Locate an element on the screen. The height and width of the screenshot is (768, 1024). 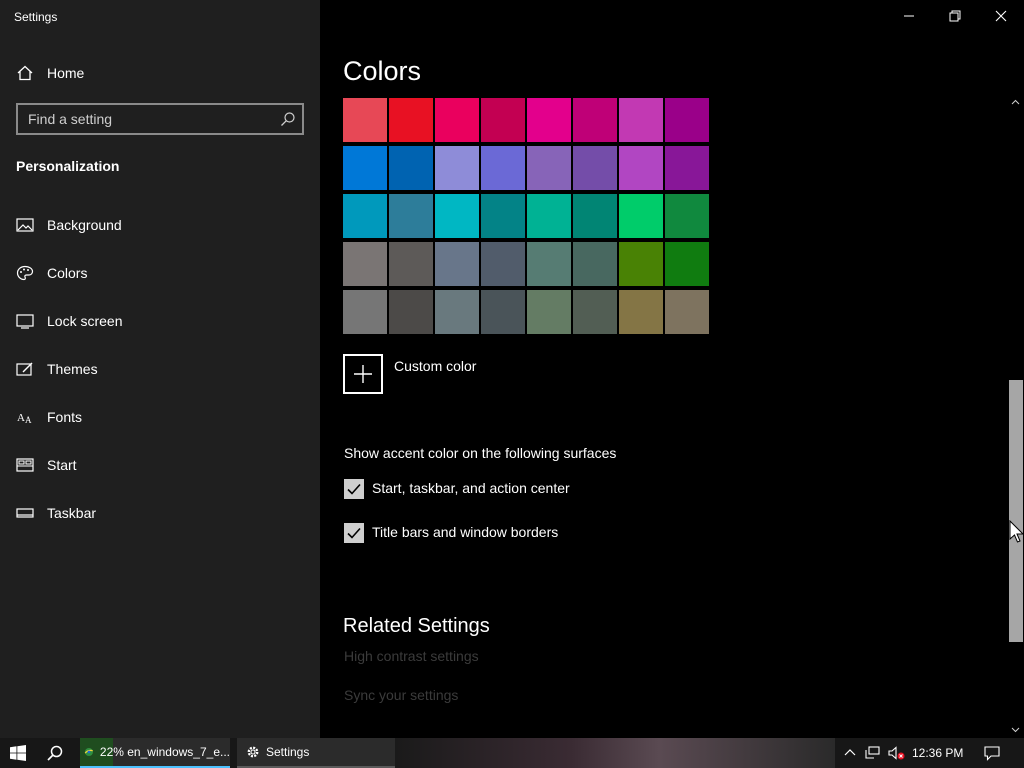
checkbox-label: Title bars and window borders is located at coordinates (465, 532).